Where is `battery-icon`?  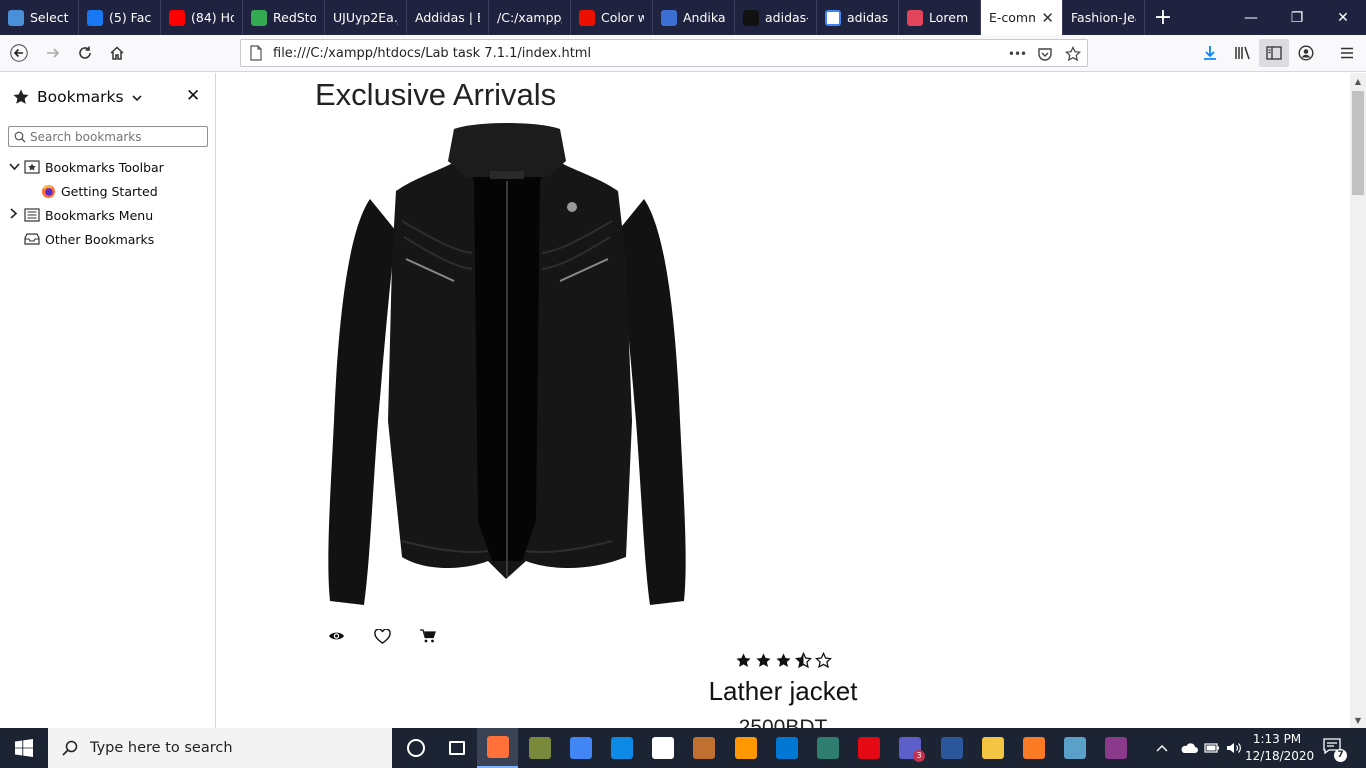
battery-icon is located at coordinates (1212, 748).